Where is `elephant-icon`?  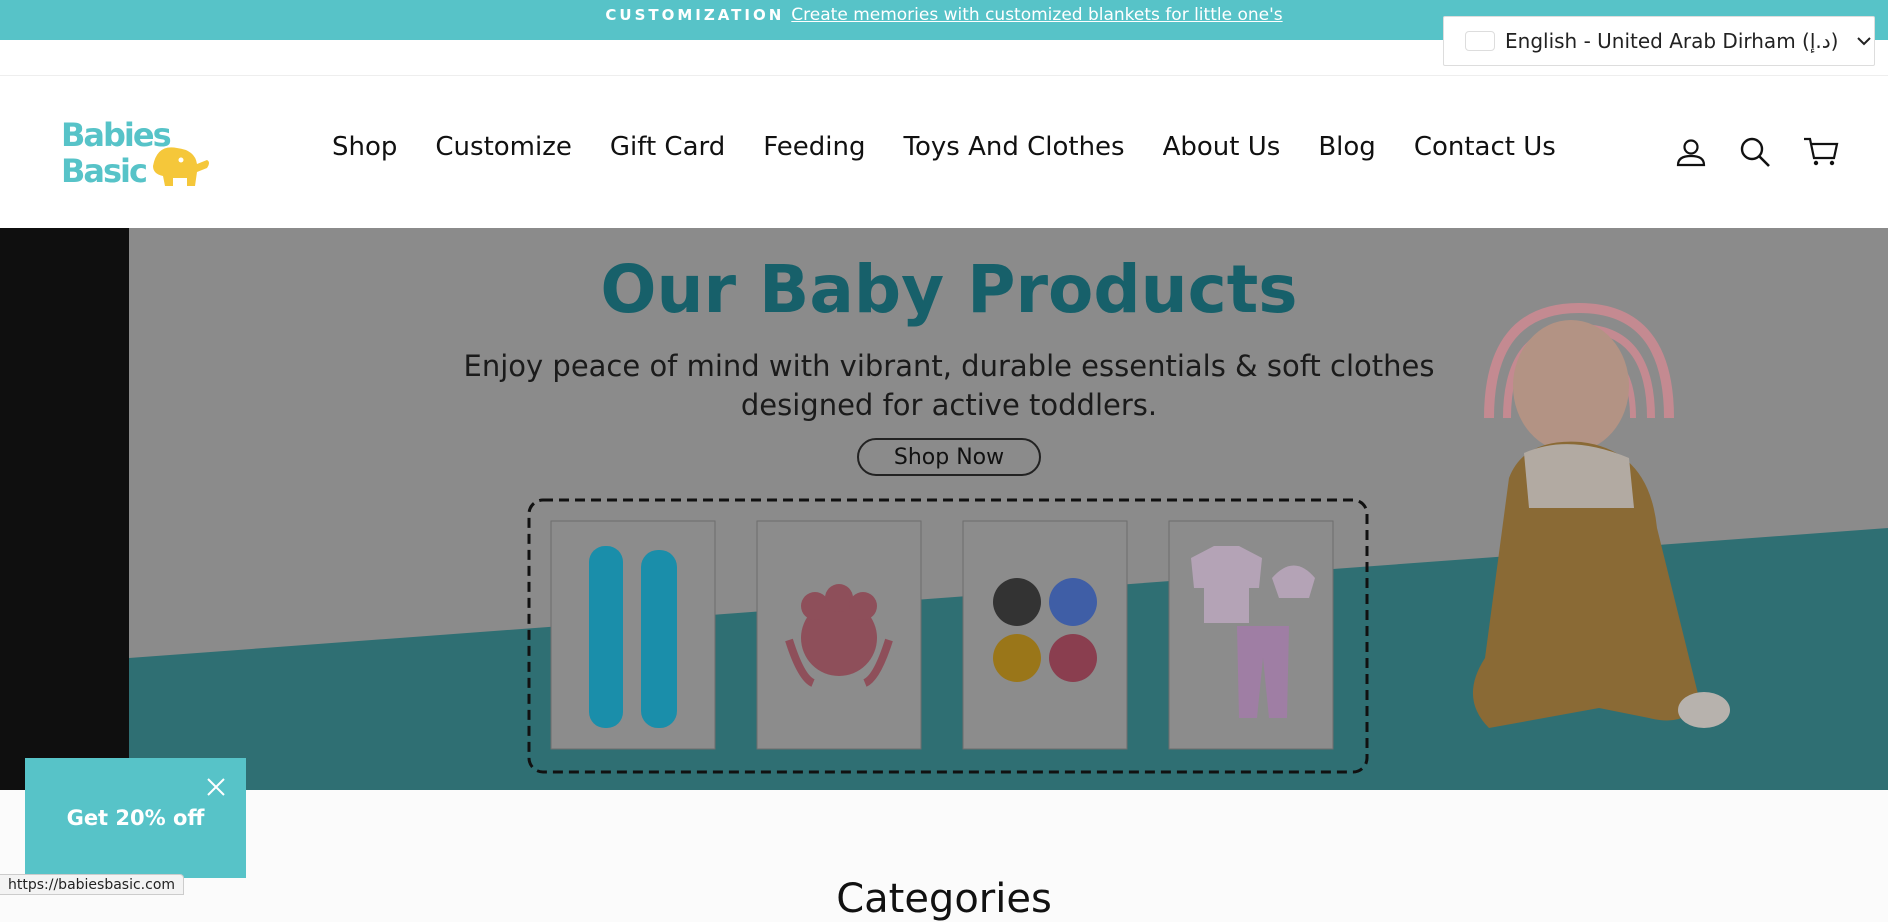
elephant-icon is located at coordinates (181, 166).